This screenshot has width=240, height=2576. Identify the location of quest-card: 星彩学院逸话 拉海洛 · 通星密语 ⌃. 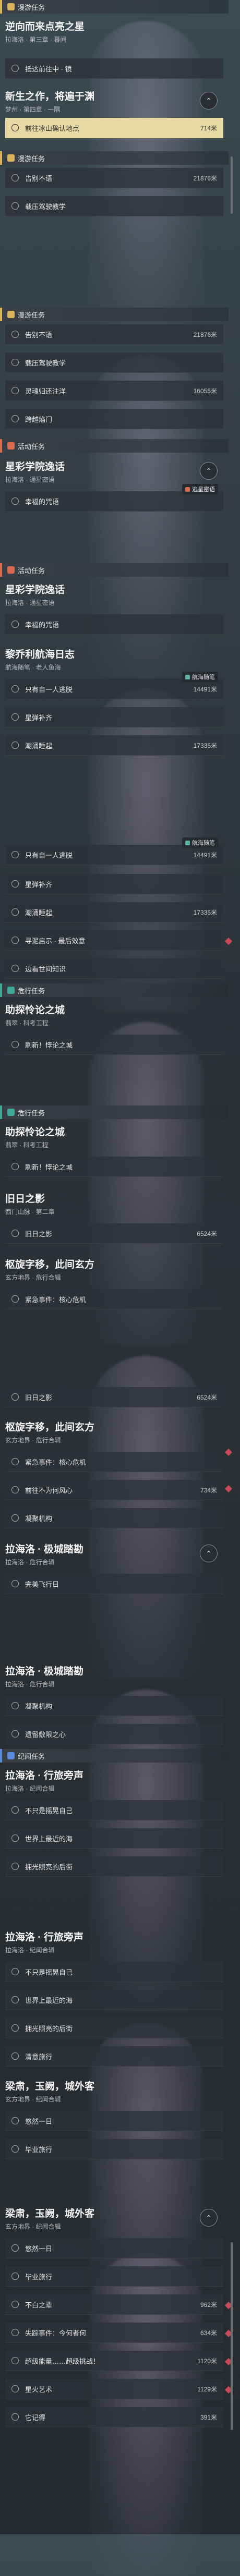
(113, 471).